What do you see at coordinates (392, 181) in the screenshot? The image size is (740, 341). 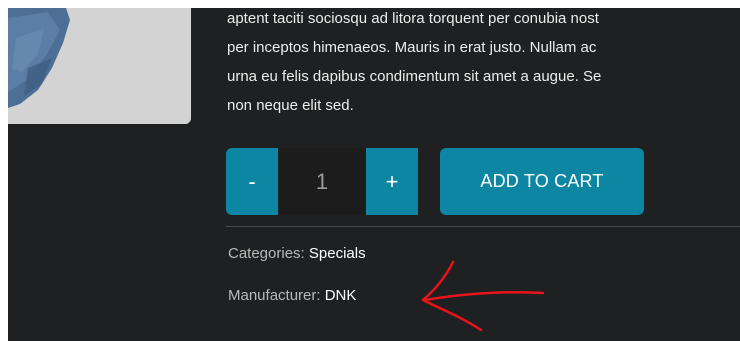 I see `quantity-increment-button: +` at bounding box center [392, 181].